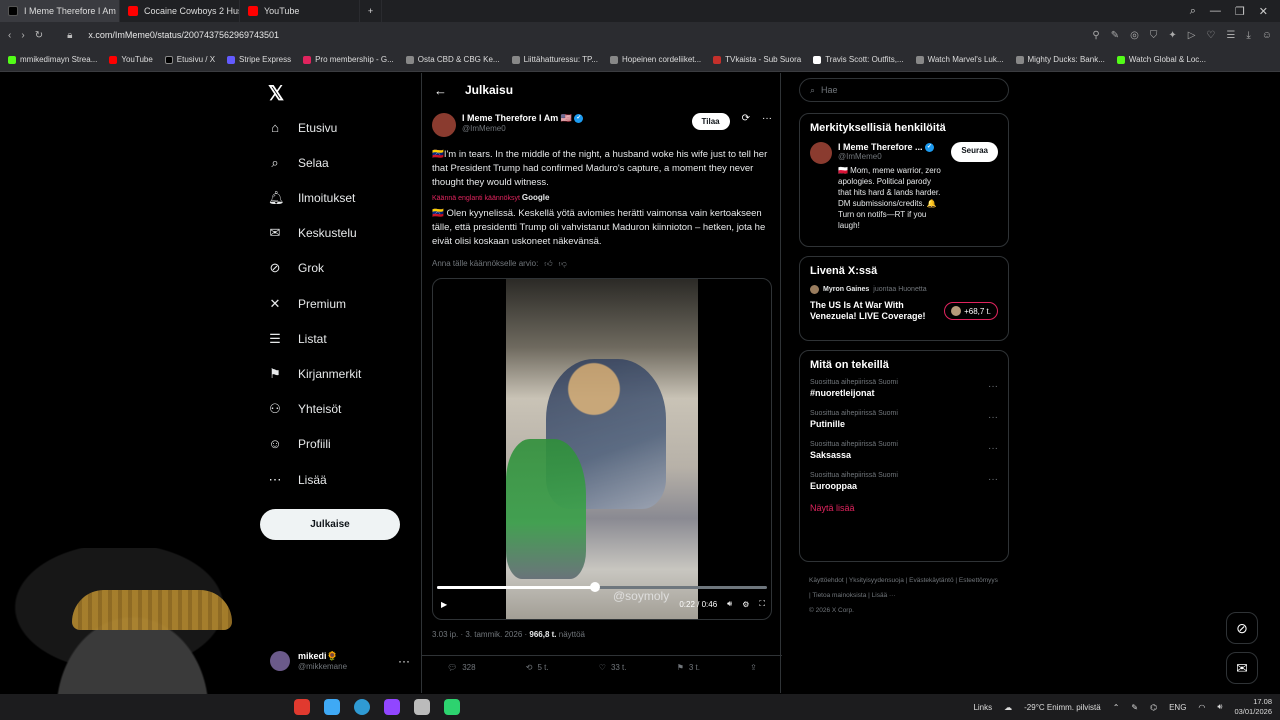 The width and height of the screenshot is (1280, 720). What do you see at coordinates (1095, 35) in the screenshot?
I see `zoom-icon: ⚲` at bounding box center [1095, 35].